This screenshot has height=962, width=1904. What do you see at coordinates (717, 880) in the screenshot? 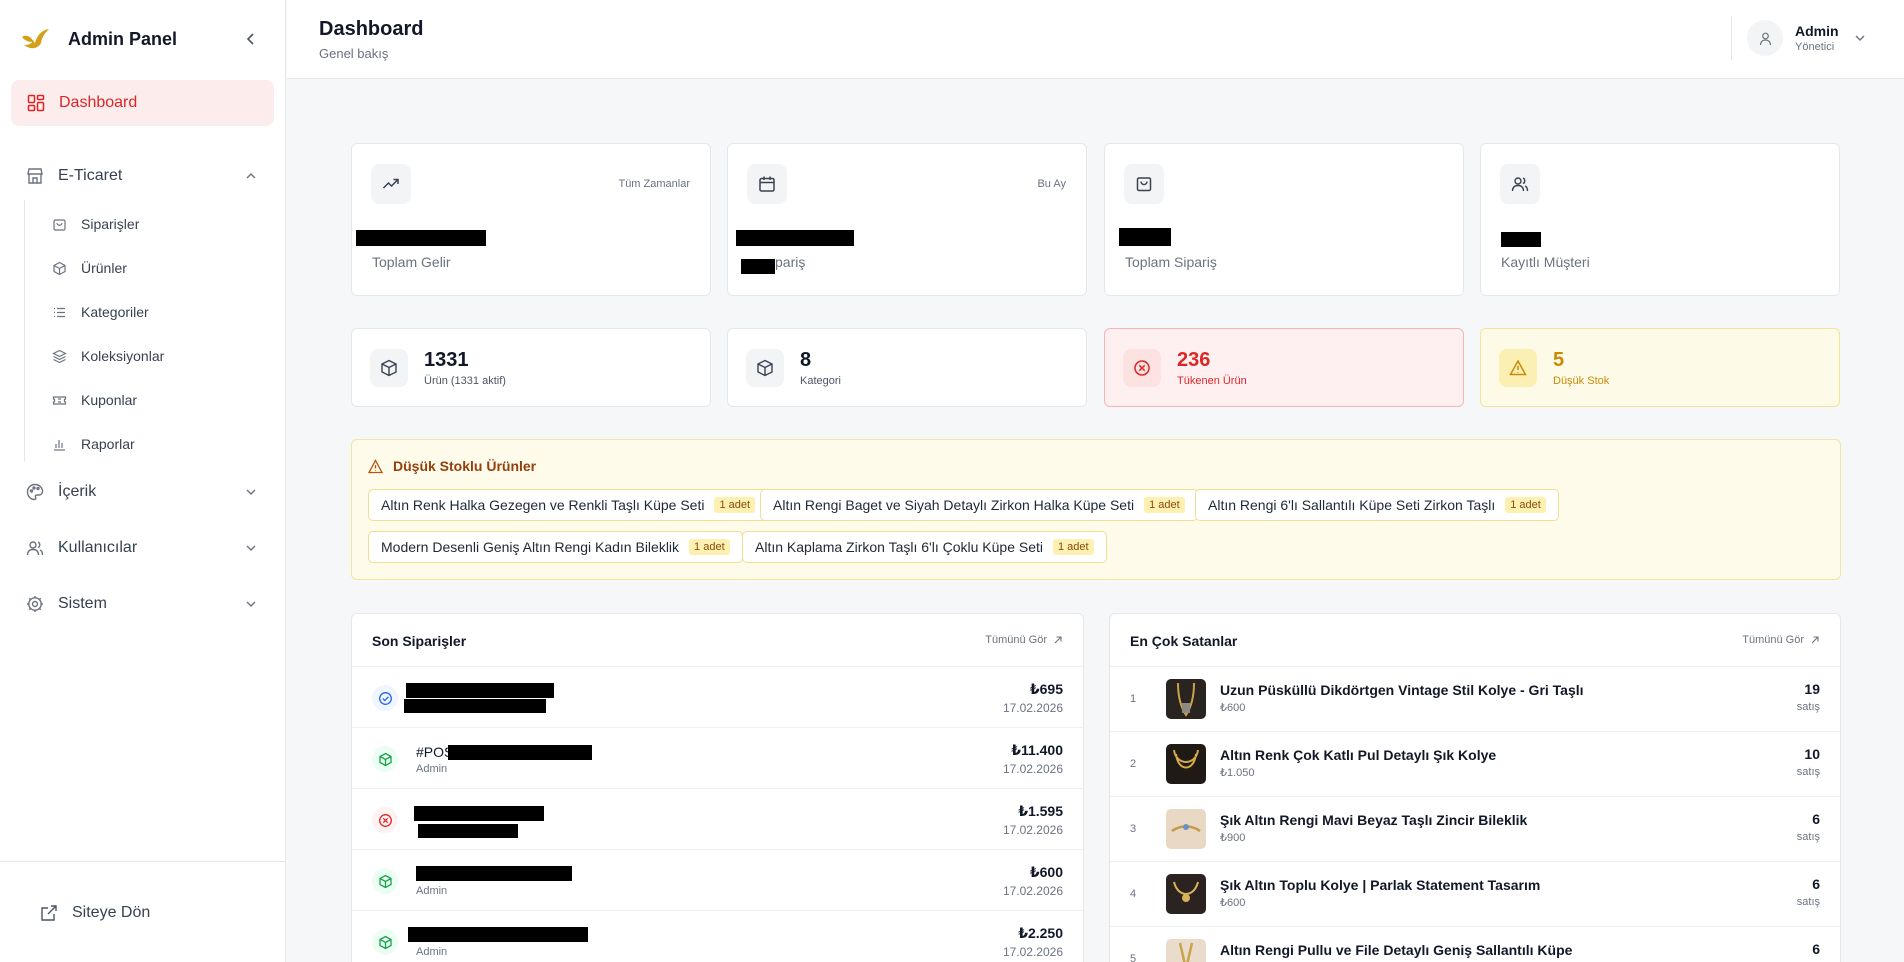
I see `order-row: Admin ₺600 17.02.2026` at bounding box center [717, 880].